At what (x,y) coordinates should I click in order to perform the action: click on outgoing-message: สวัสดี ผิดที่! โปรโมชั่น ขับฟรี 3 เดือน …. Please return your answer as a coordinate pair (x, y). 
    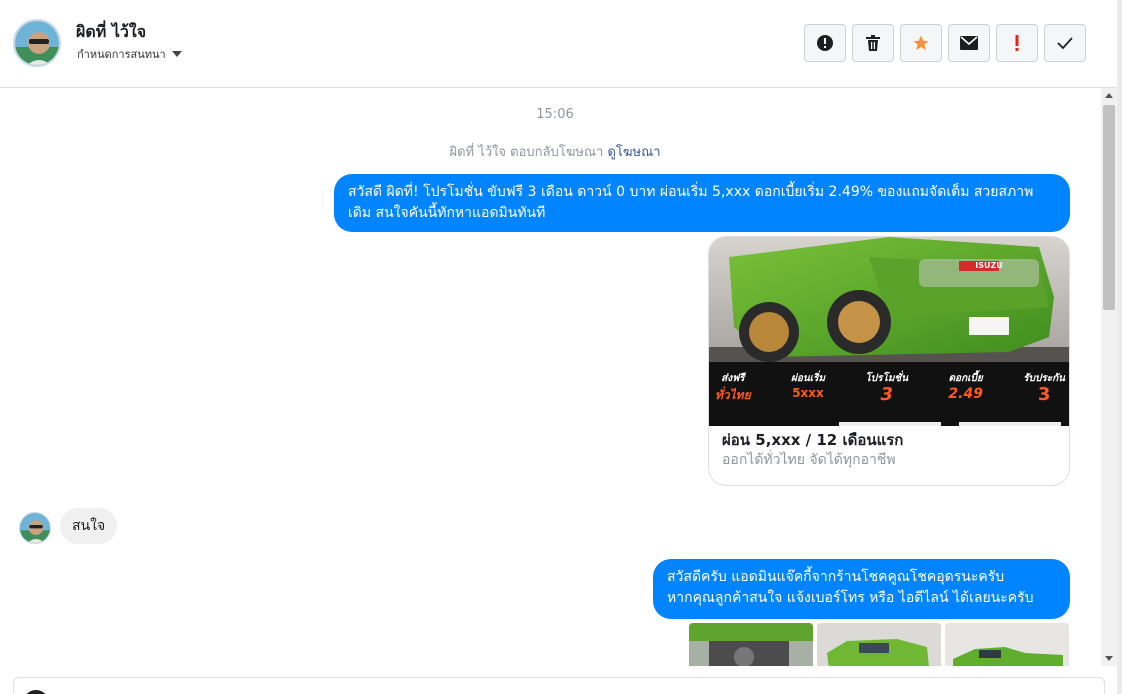
    Looking at the image, I should click on (702, 203).